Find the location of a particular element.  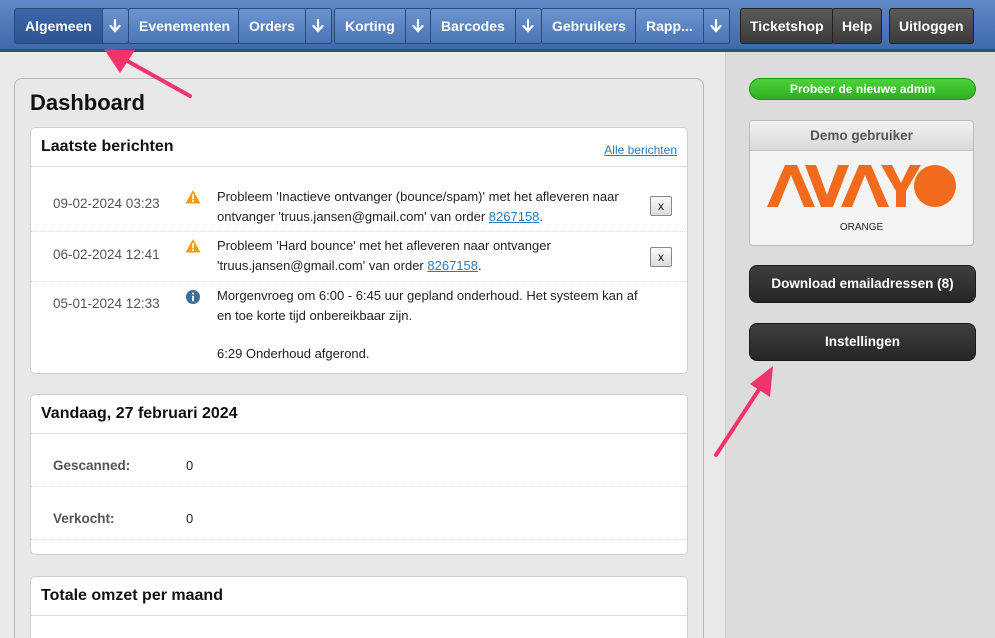

nav-item-korting: Korting is located at coordinates (383, 26).